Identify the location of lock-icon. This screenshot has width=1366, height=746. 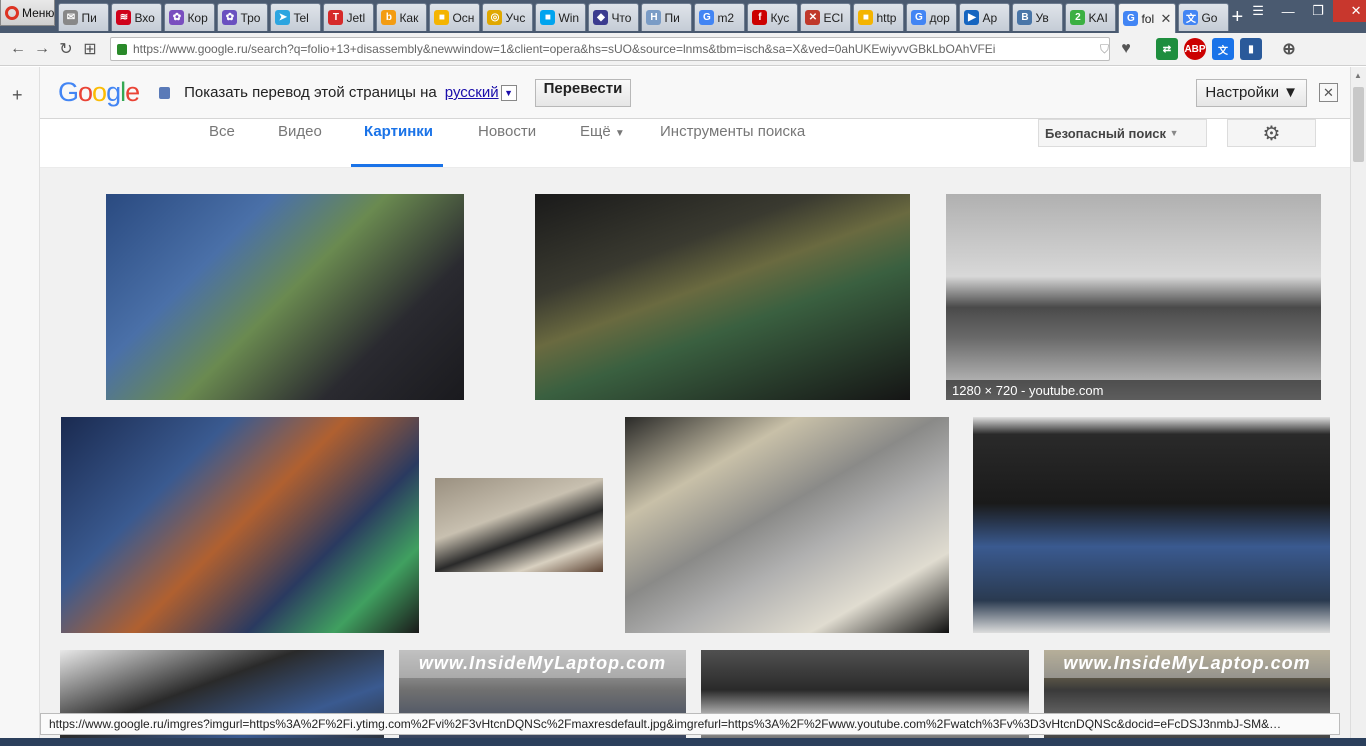
(165, 92).